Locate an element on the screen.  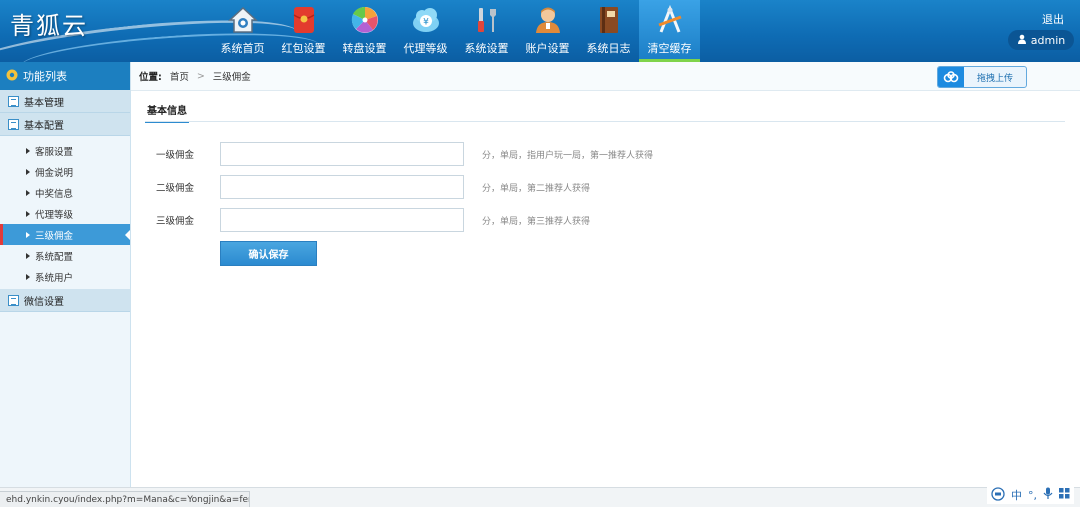
nav-label: 代理等级 is located at coordinates (425, 48).